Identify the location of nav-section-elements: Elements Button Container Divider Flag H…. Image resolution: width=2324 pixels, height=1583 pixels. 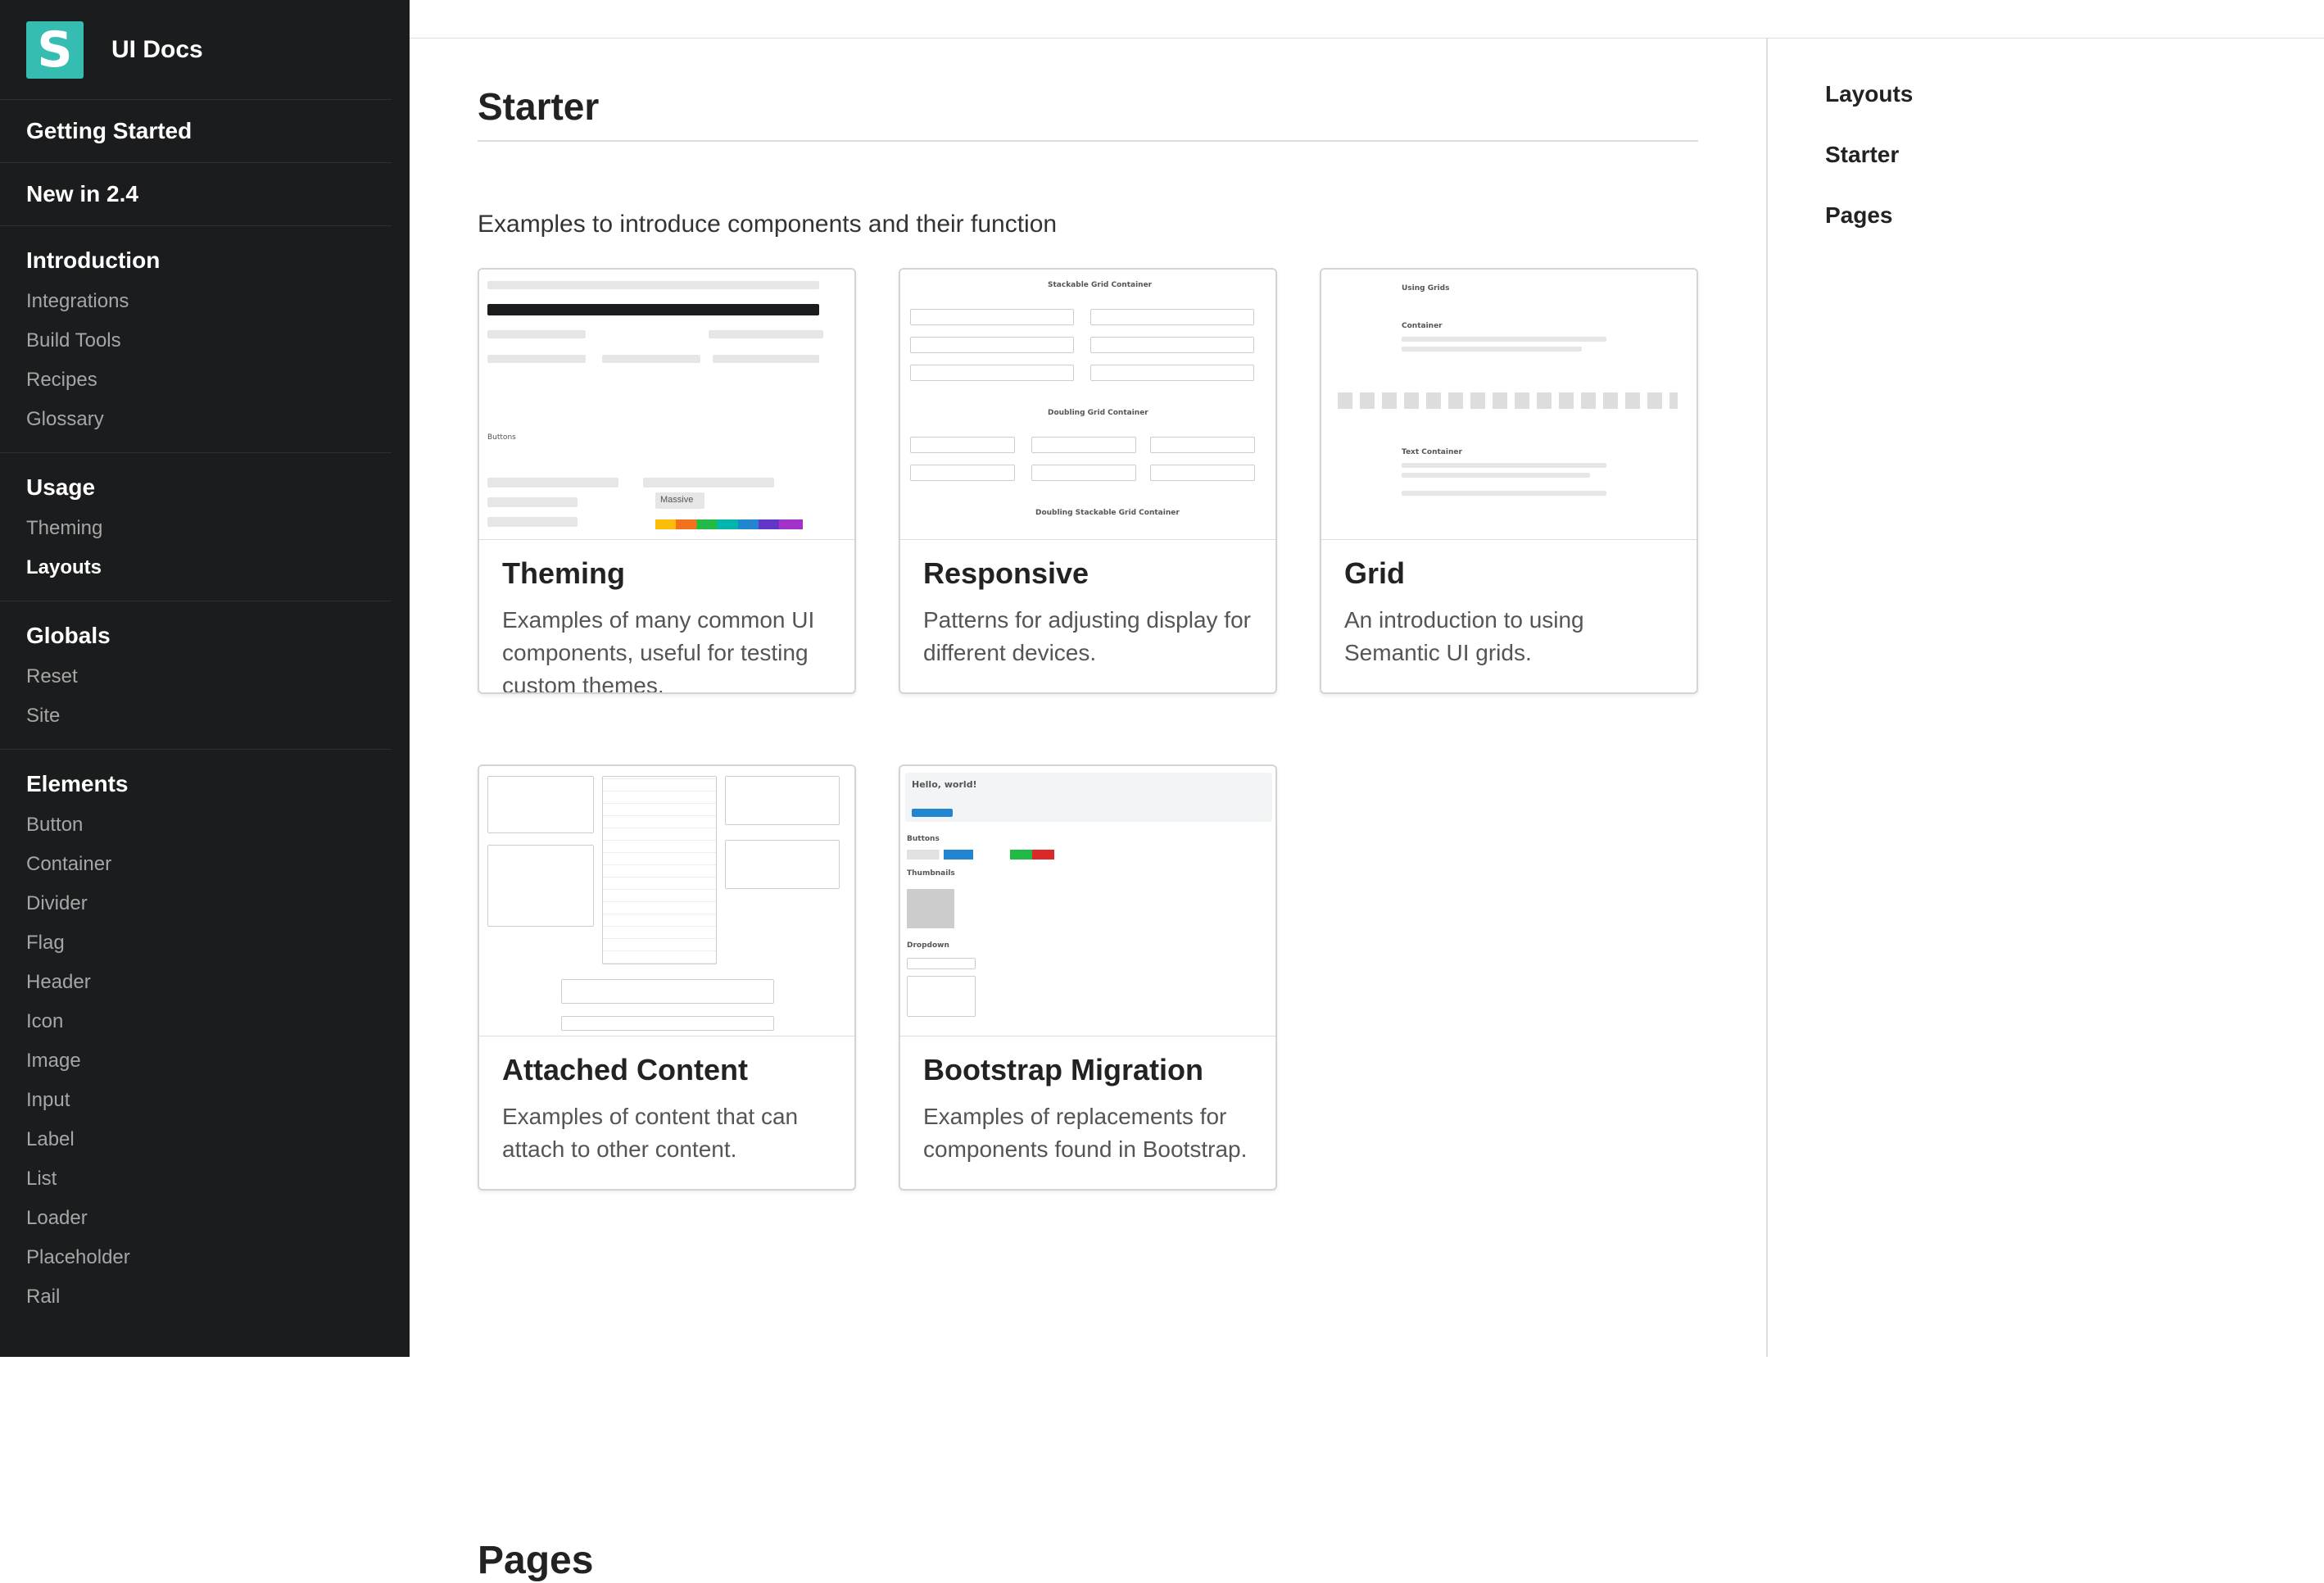
(196, 1040).